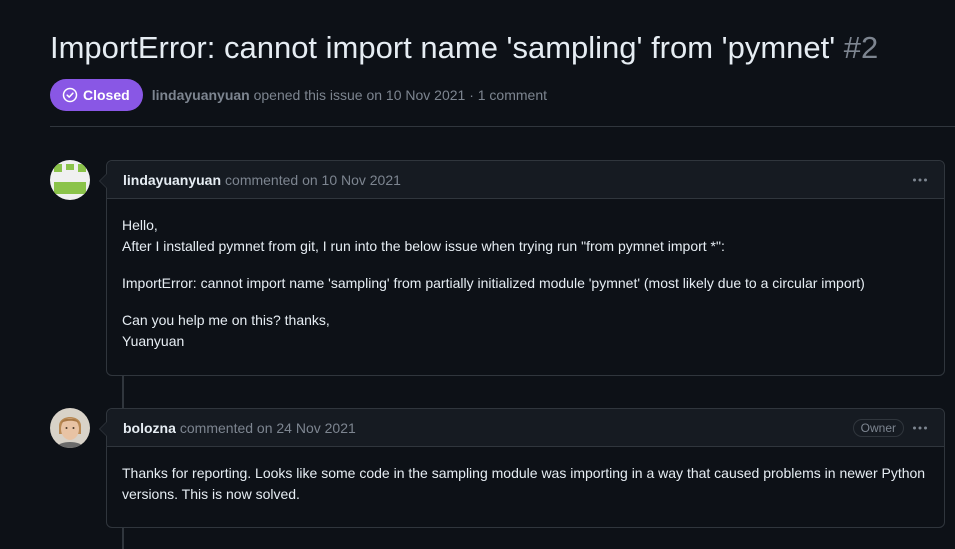 The width and height of the screenshot is (955, 549). What do you see at coordinates (140, 225) in the screenshot?
I see `comment-line: Hello,` at bounding box center [140, 225].